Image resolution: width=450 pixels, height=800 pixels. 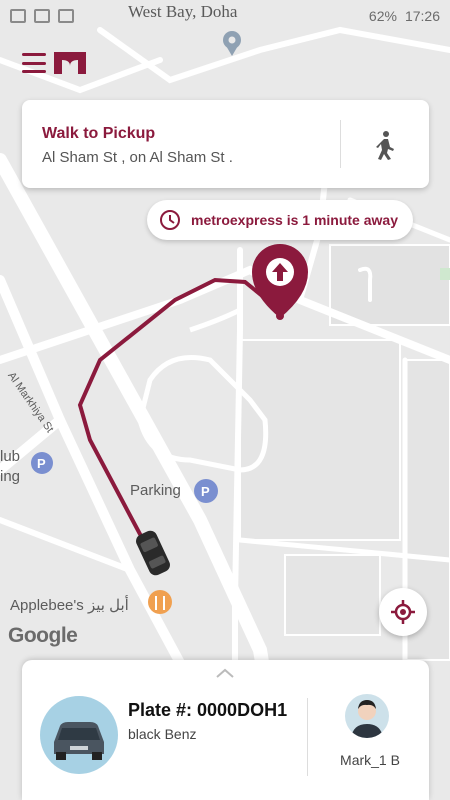 What do you see at coordinates (370, 760) in the screenshot?
I see `driver-name: Mark_1 B` at bounding box center [370, 760].